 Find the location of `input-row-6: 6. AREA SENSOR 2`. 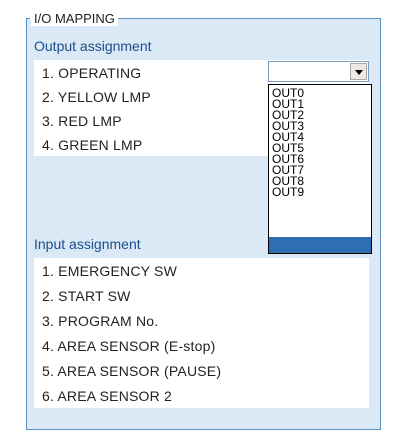

input-row-6: 6. AREA SENSOR 2 is located at coordinates (107, 396).